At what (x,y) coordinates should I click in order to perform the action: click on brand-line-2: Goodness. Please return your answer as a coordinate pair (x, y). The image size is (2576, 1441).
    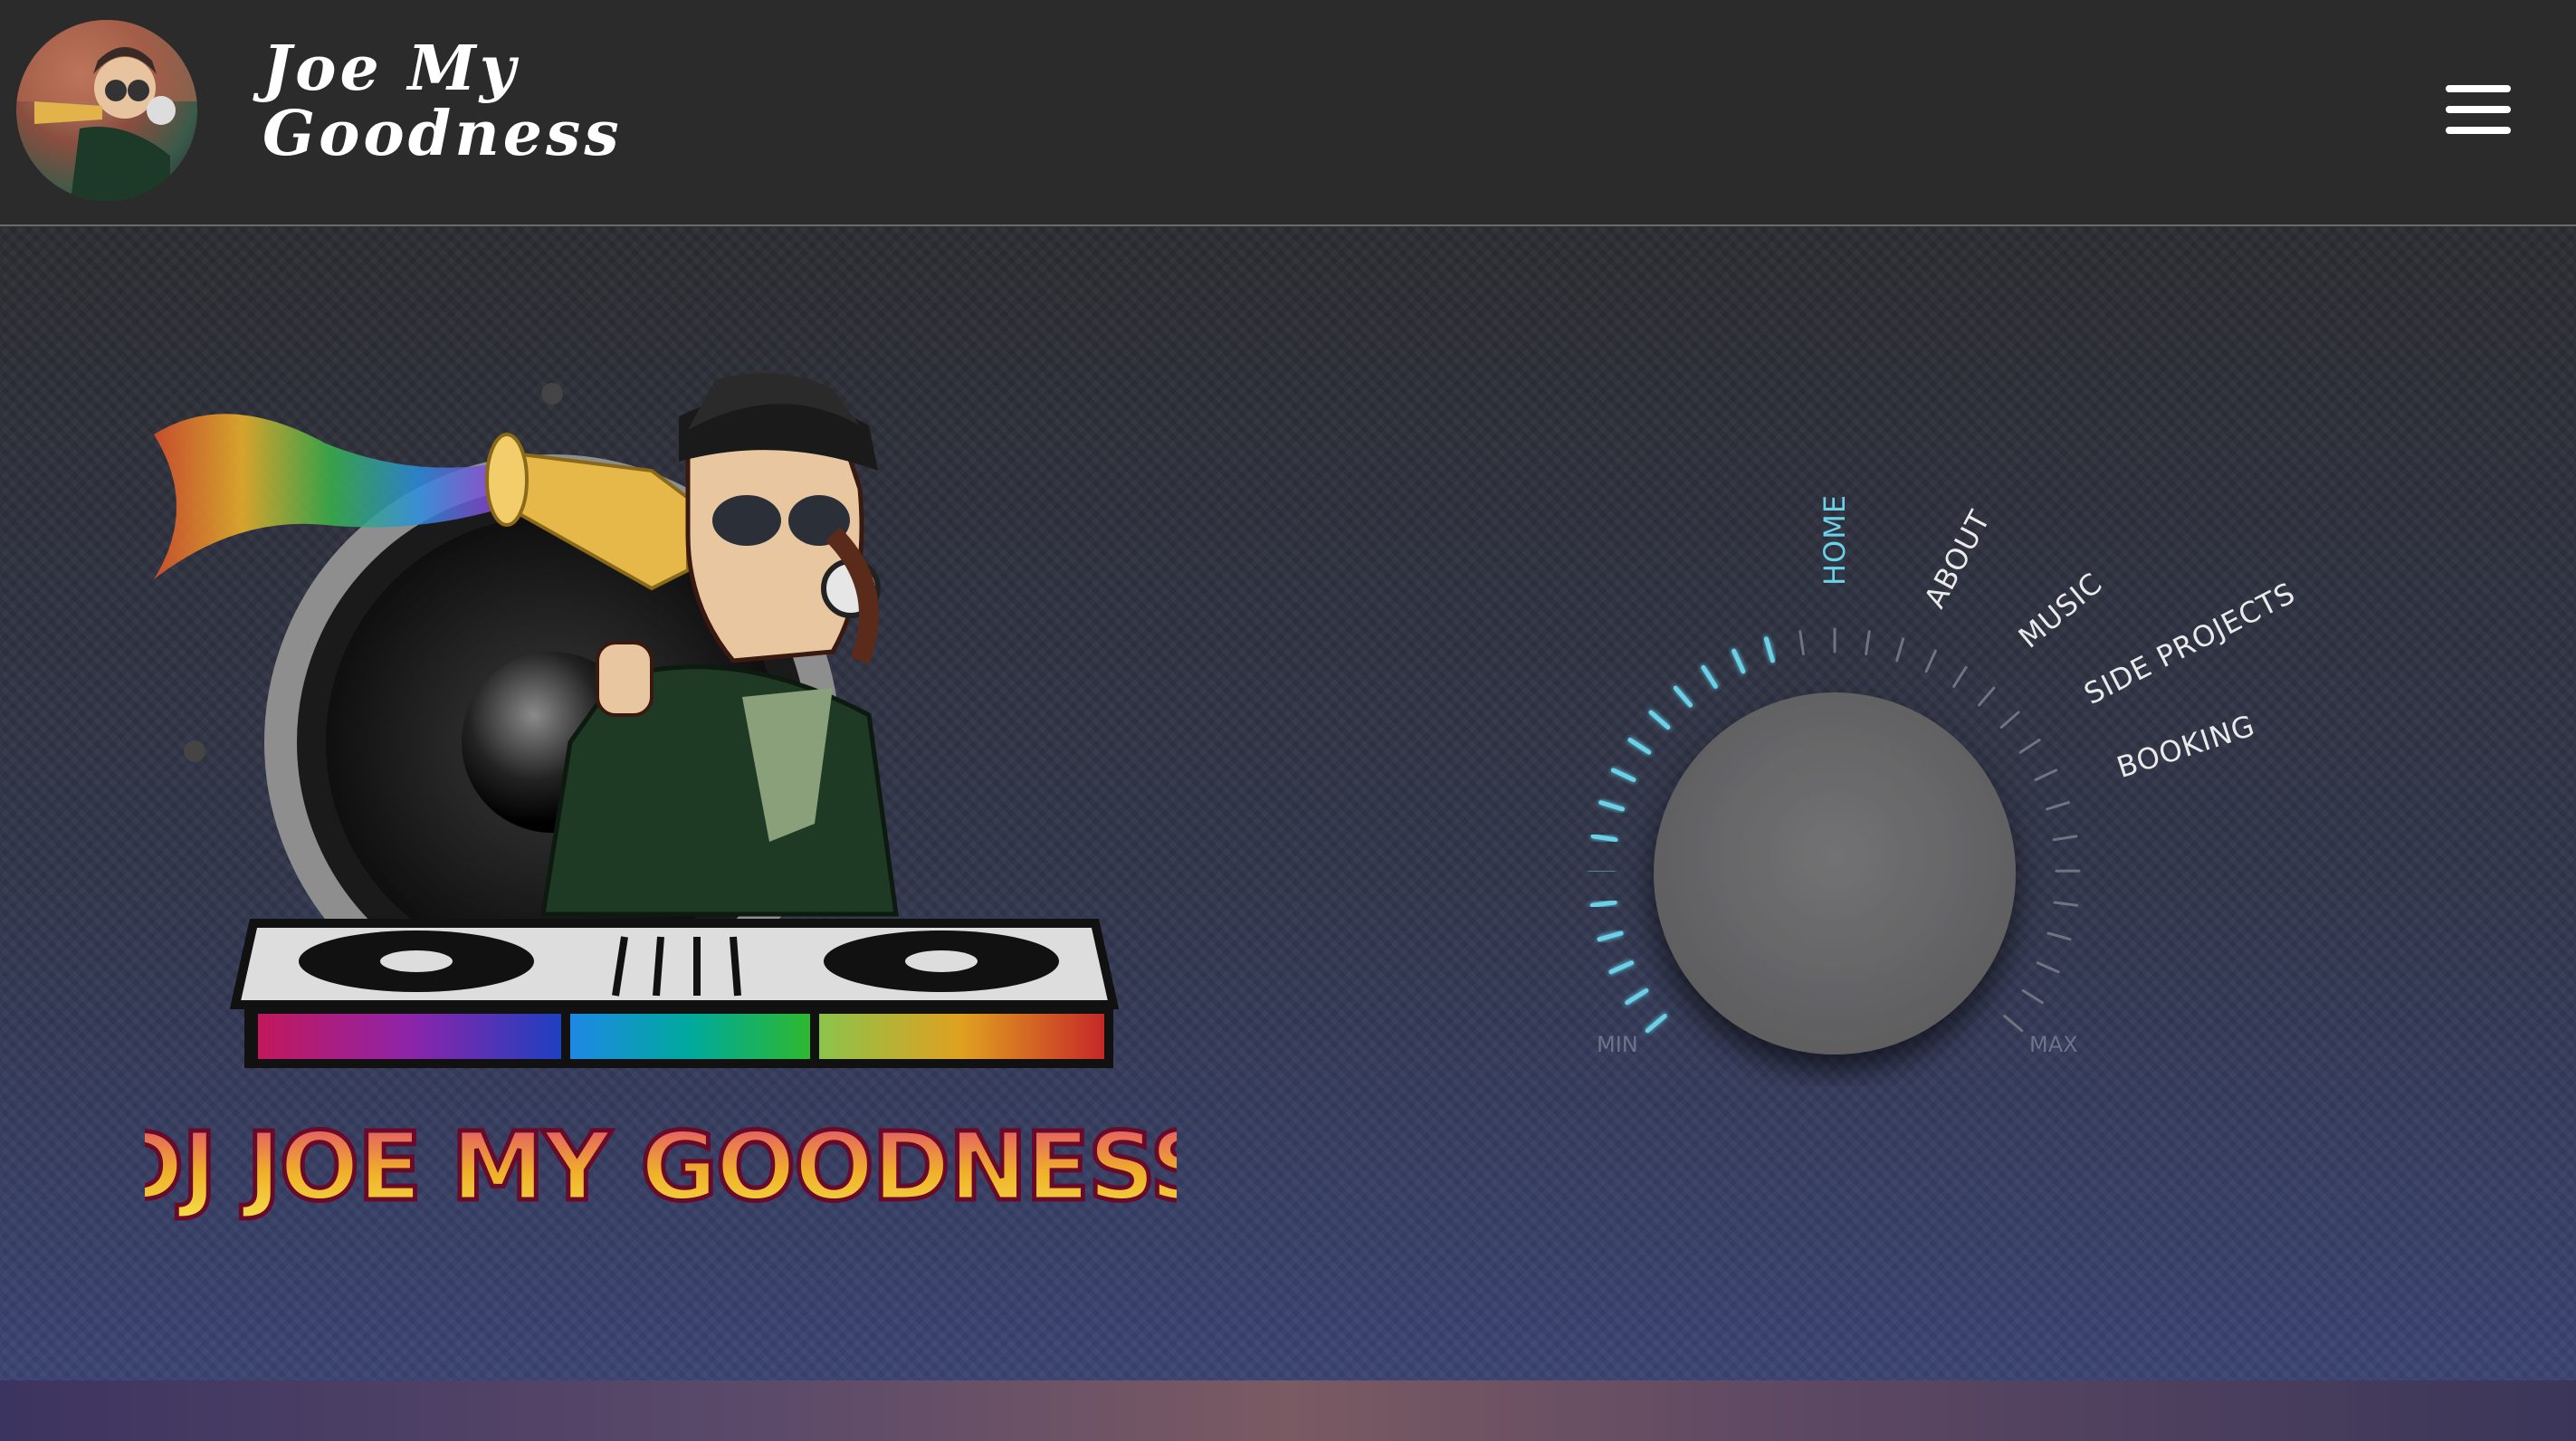
    Looking at the image, I should click on (442, 134).